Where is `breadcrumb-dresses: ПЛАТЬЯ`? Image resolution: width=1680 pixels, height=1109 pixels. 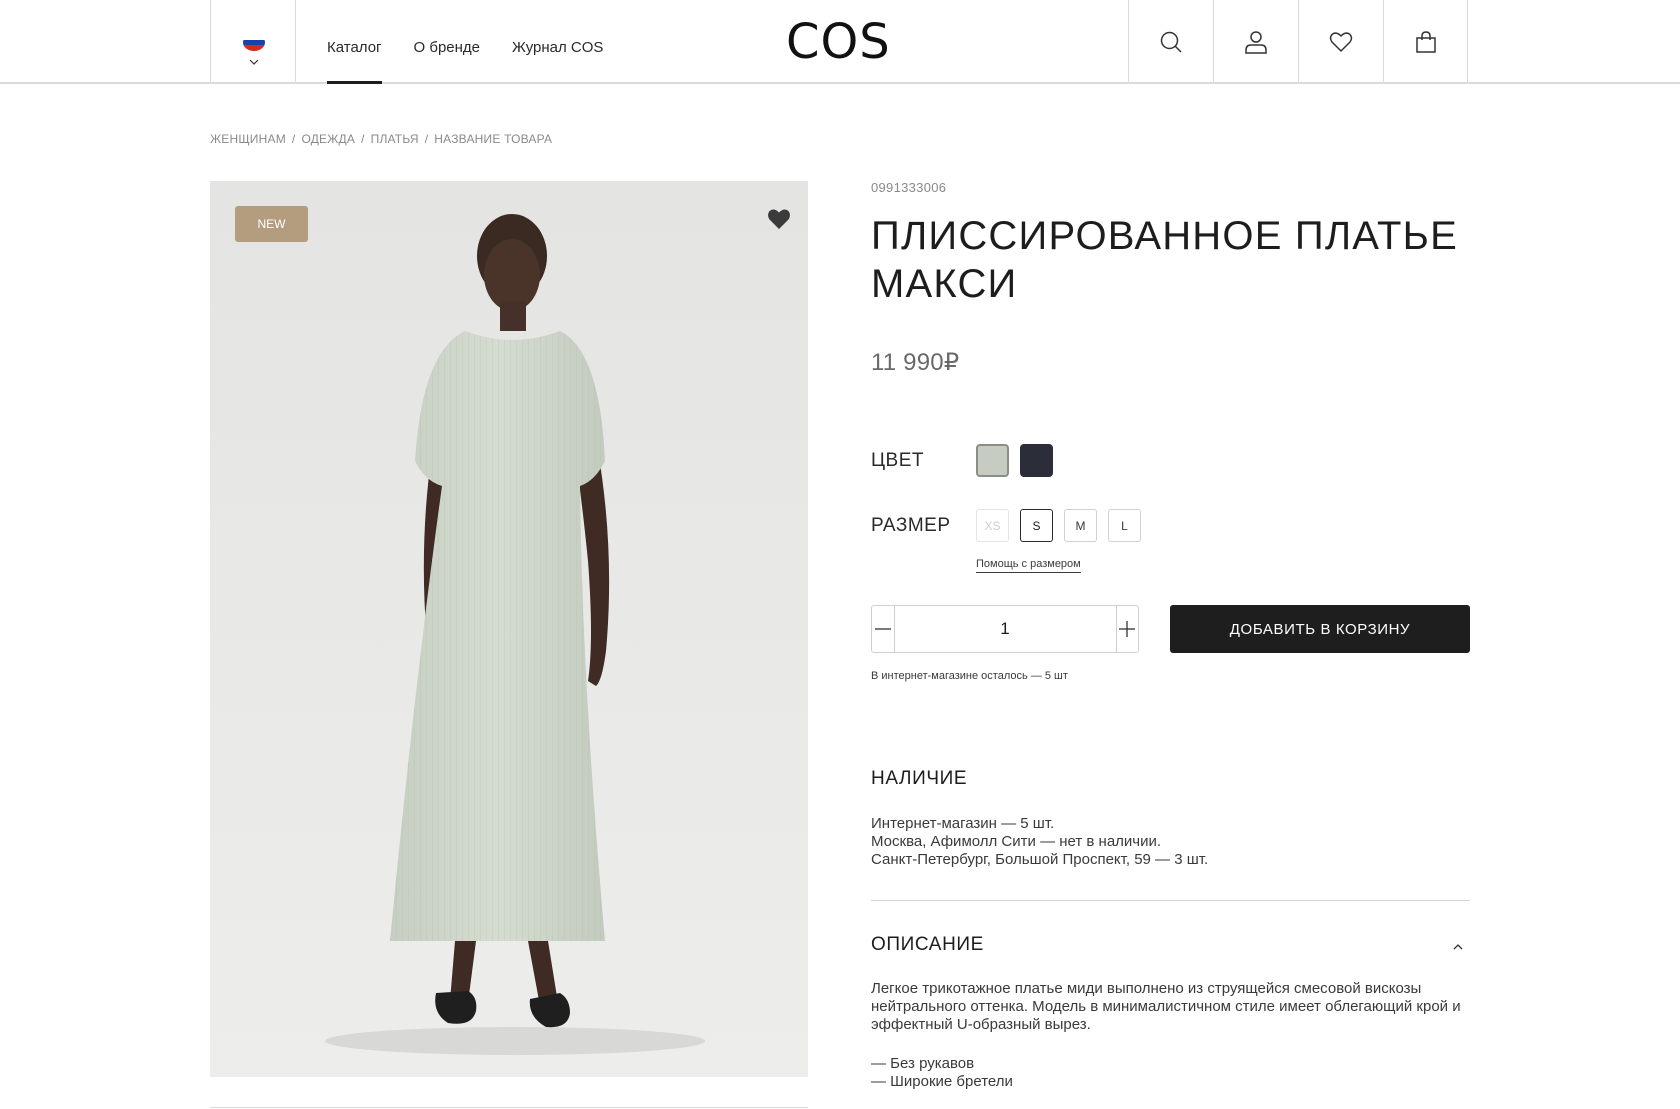 breadcrumb-dresses: ПЛАТЬЯ is located at coordinates (395, 139).